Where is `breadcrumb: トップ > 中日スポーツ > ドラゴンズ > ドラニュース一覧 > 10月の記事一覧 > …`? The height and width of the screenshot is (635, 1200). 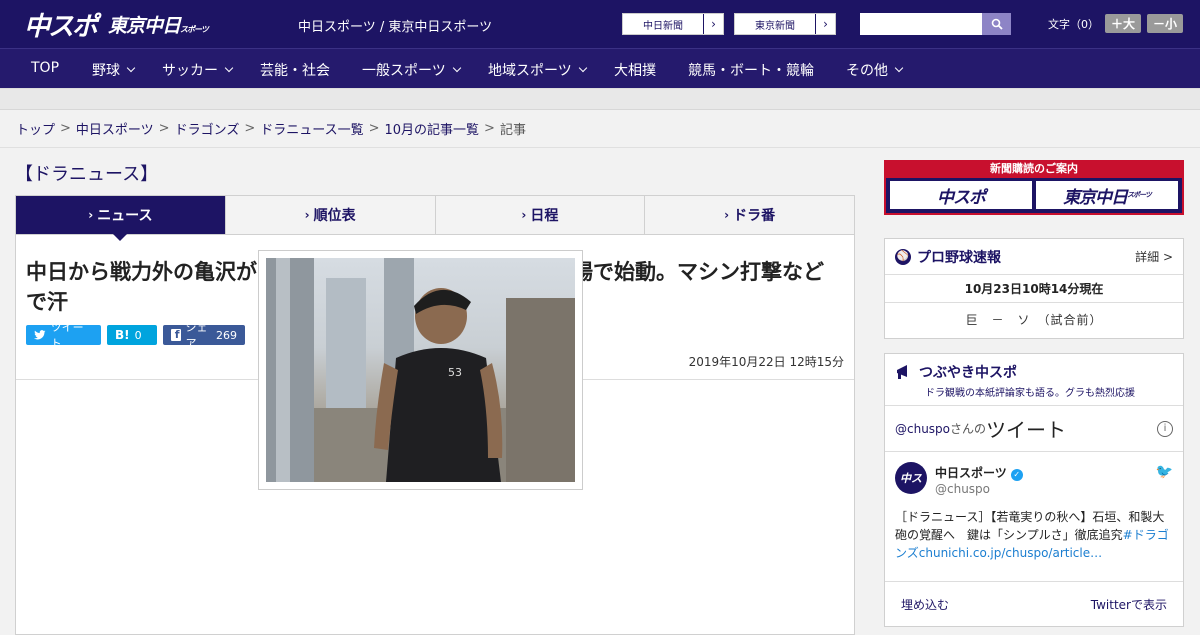 breadcrumb: トップ > 中日スポーツ > ドラゴンズ > ドラニュース一覧 > 10月の記事一覧 > … is located at coordinates (600, 129).